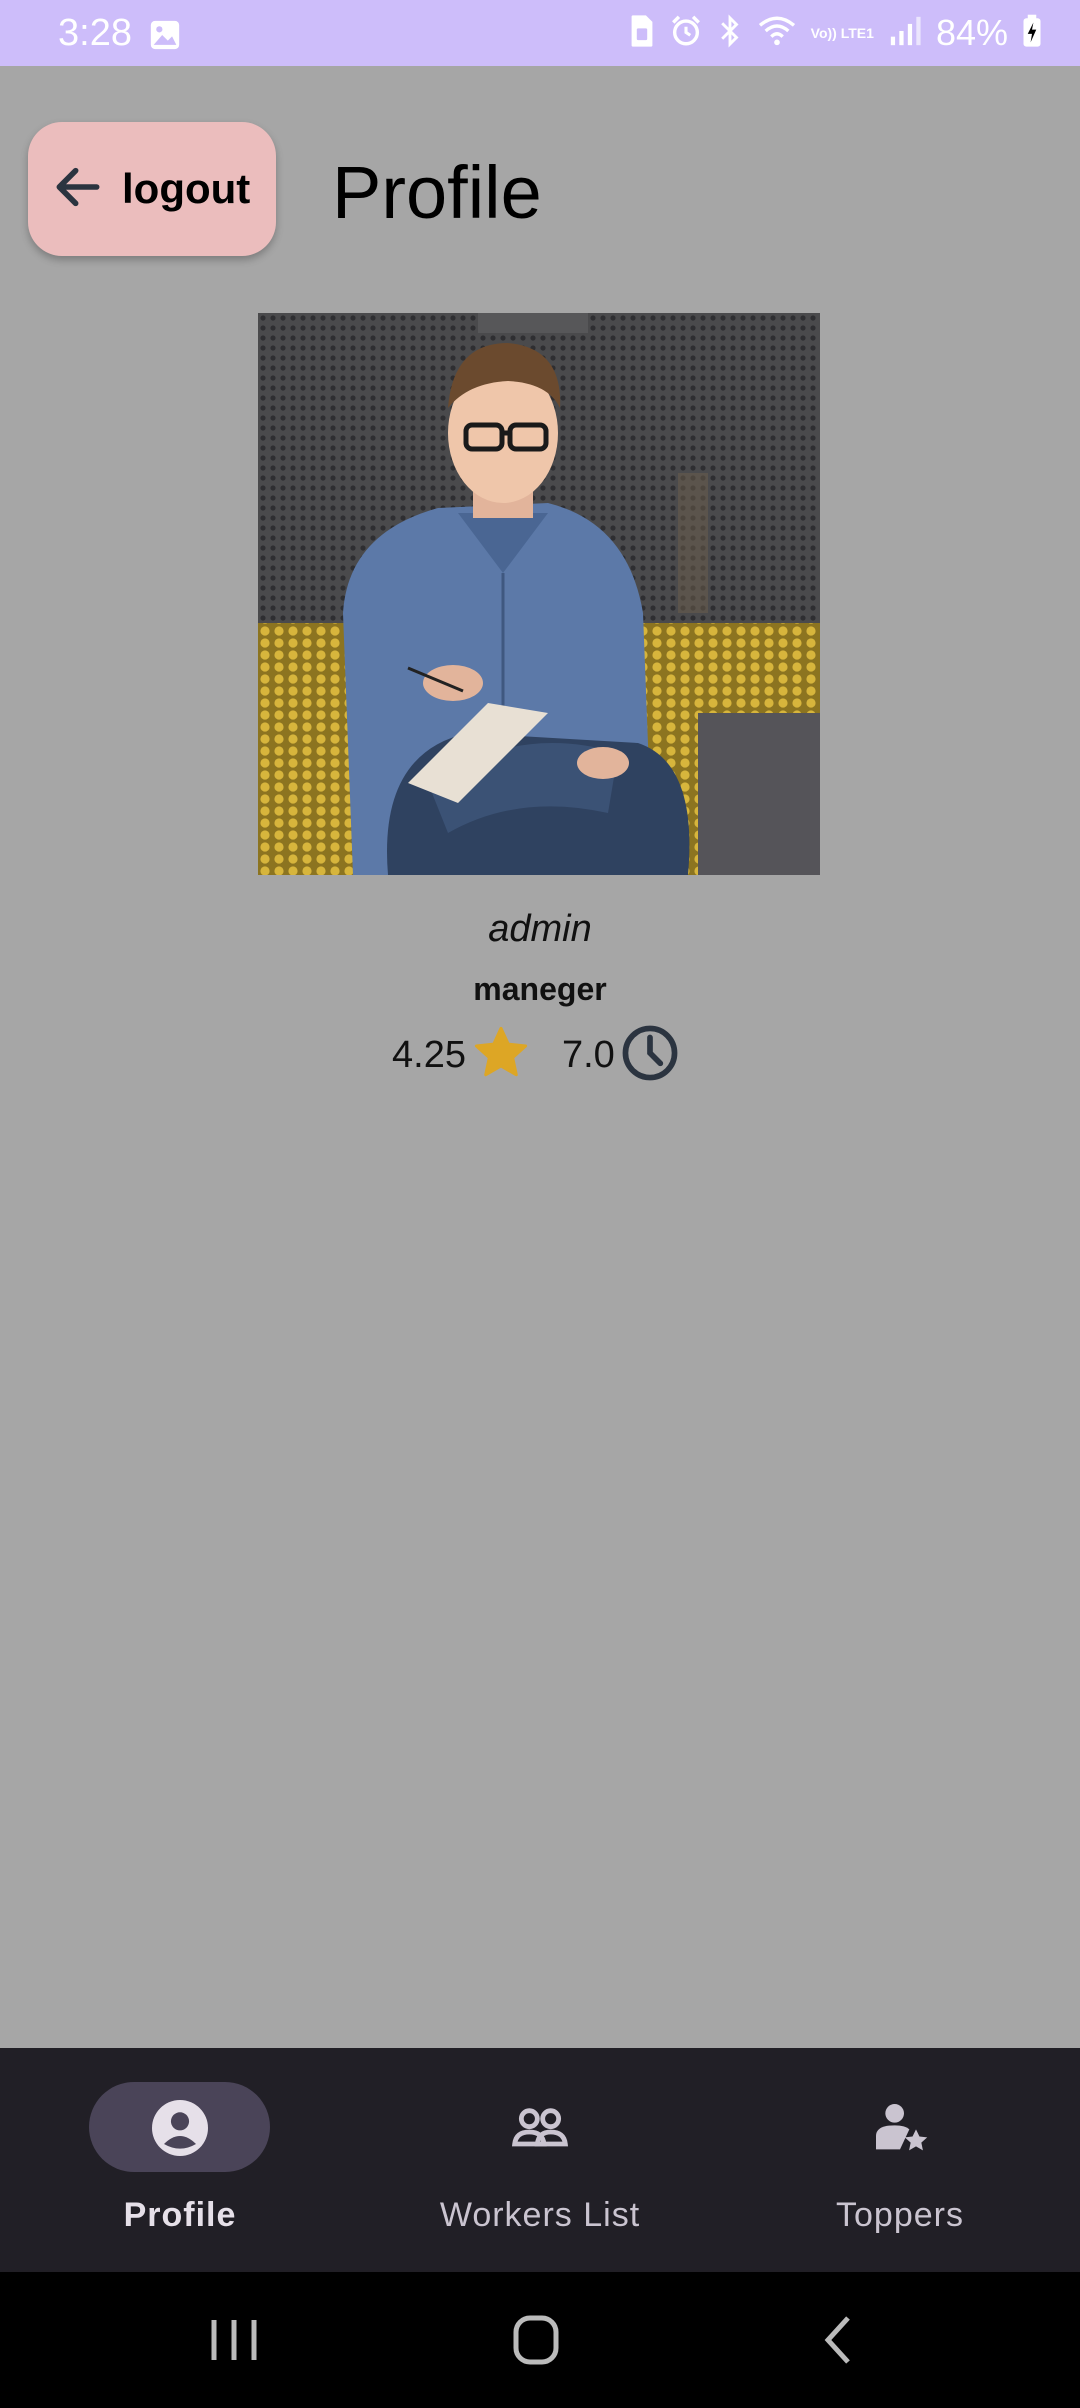  I want to click on nav-label-workers-list: Workers List, so click(540, 2215).